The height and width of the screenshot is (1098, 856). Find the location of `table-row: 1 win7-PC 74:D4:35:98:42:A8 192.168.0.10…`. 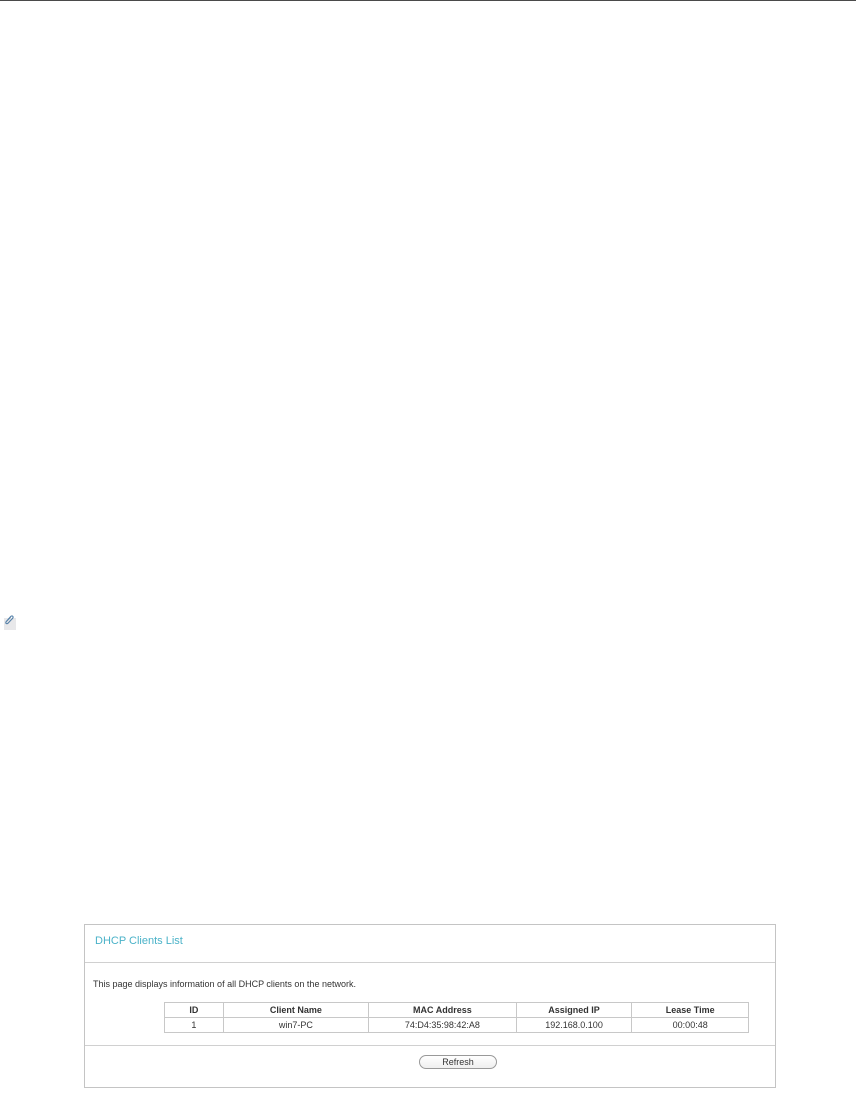

table-row: 1 win7-PC 74:D4:35:98:42:A8 192.168.0.10… is located at coordinates (456, 1025).